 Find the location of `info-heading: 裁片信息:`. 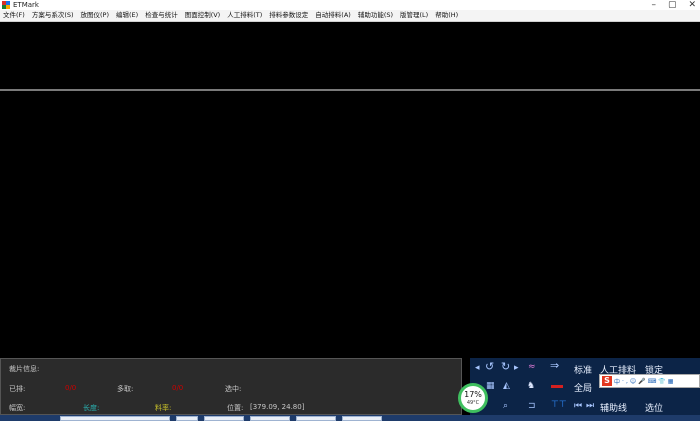

info-heading: 裁片信息: is located at coordinates (24, 369).